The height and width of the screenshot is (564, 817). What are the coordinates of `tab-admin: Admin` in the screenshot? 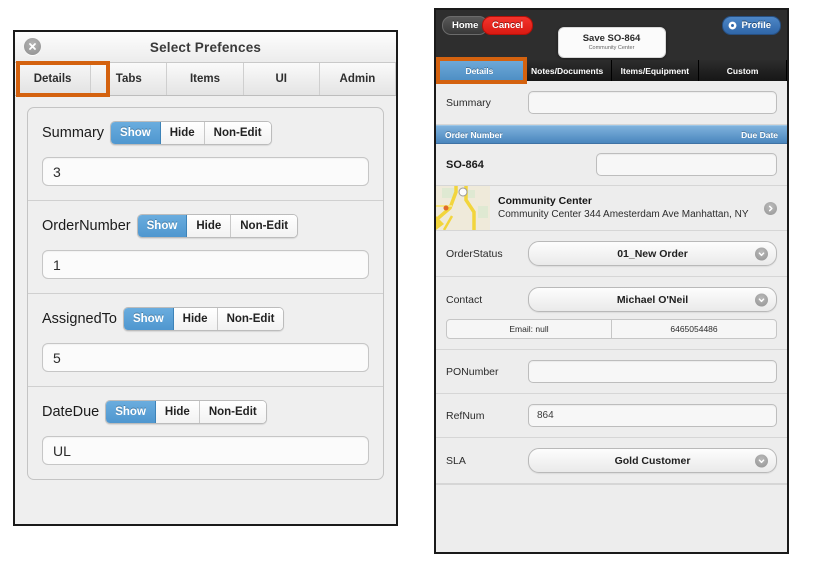 It's located at (358, 79).